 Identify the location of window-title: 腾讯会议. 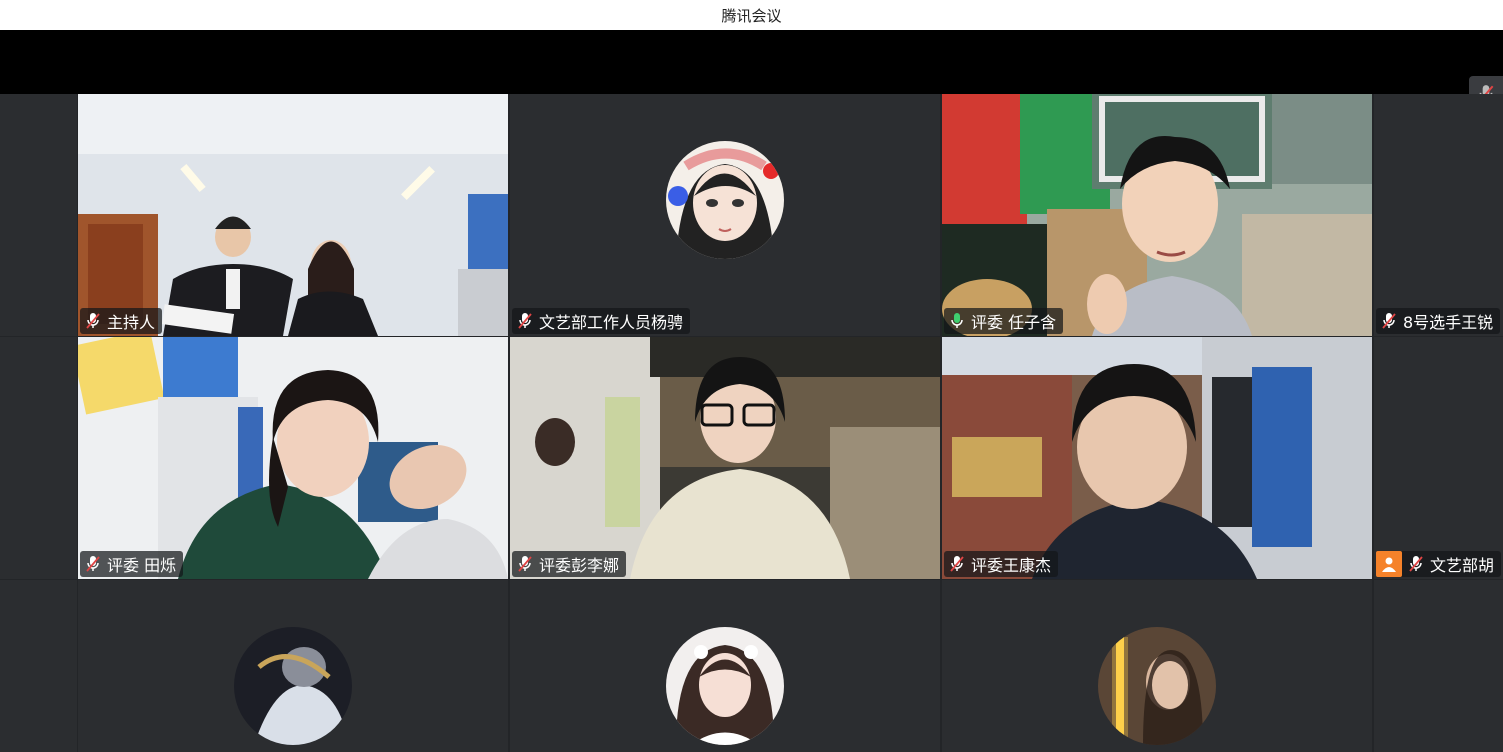
(751, 15).